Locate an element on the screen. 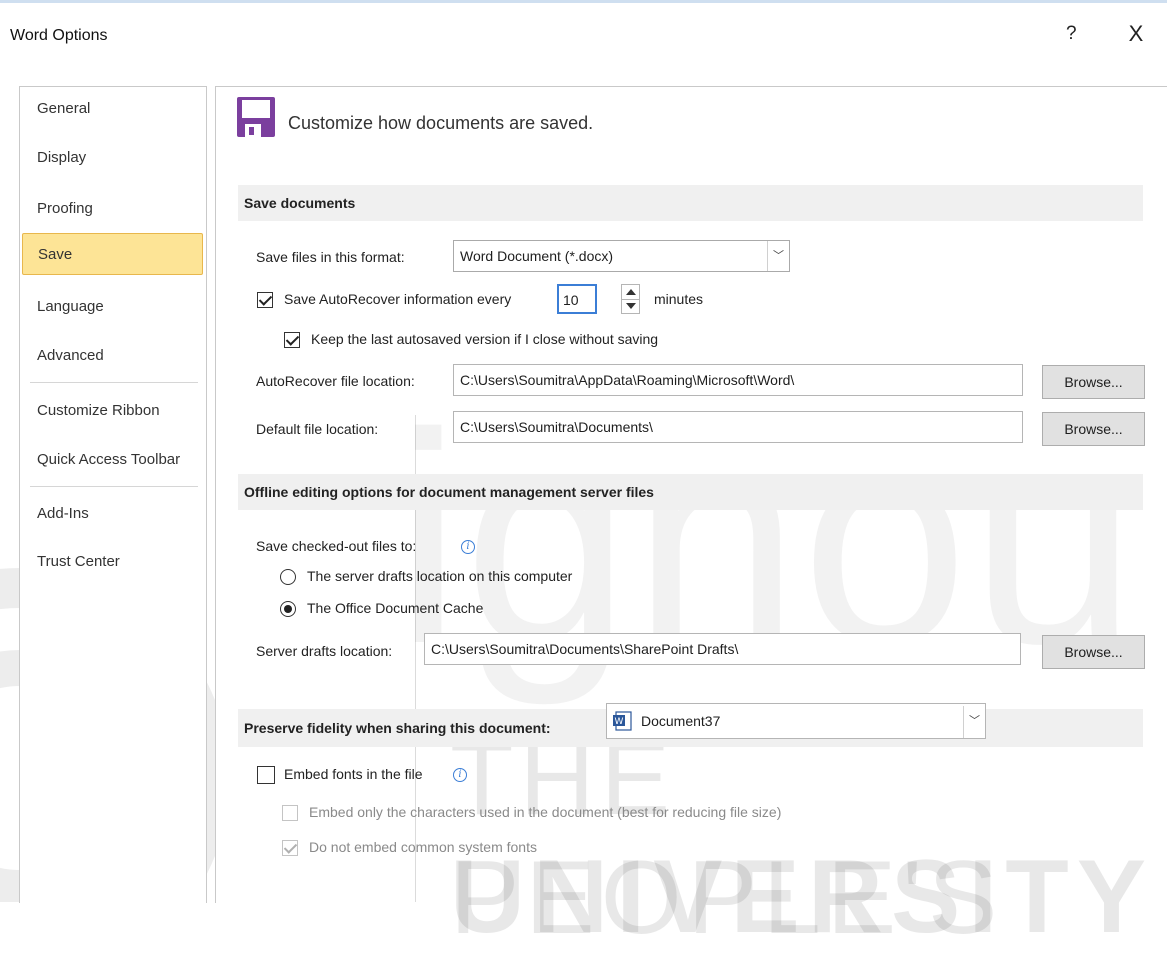 This screenshot has width=1167, height=958. autorecover-location-label: AutoRecover file location: is located at coordinates (335, 381).